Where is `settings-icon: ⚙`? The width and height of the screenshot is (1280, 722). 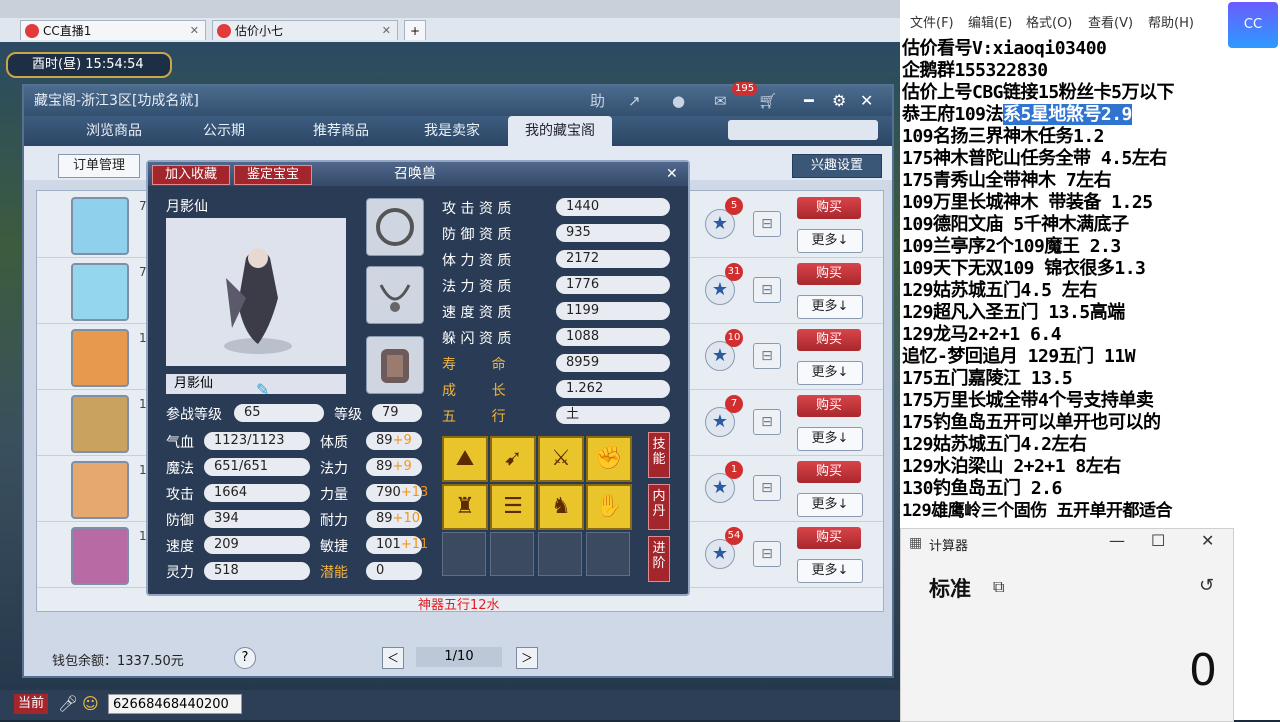 settings-icon: ⚙ is located at coordinates (839, 101).